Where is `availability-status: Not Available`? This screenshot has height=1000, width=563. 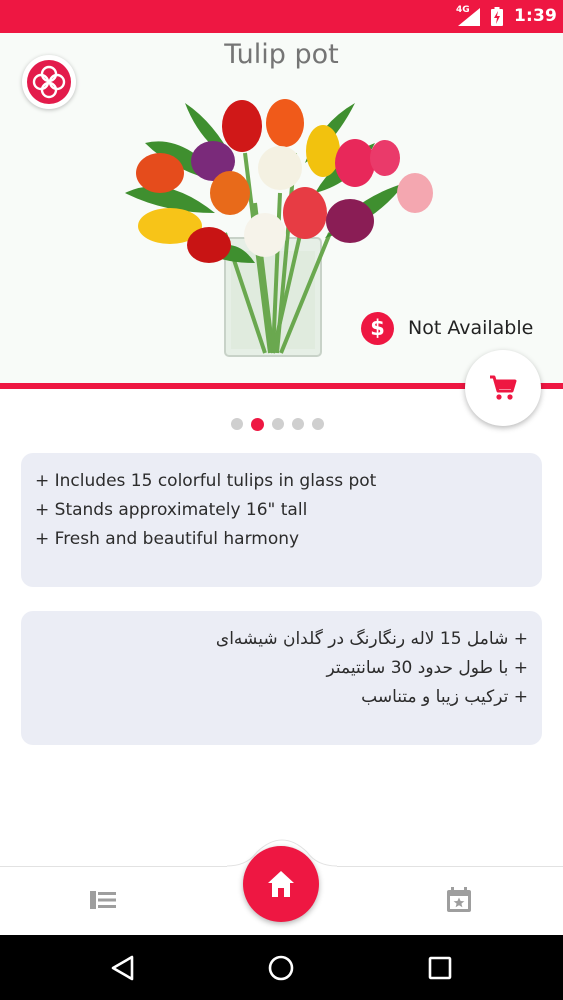
availability-status: Not Available is located at coordinates (471, 328).